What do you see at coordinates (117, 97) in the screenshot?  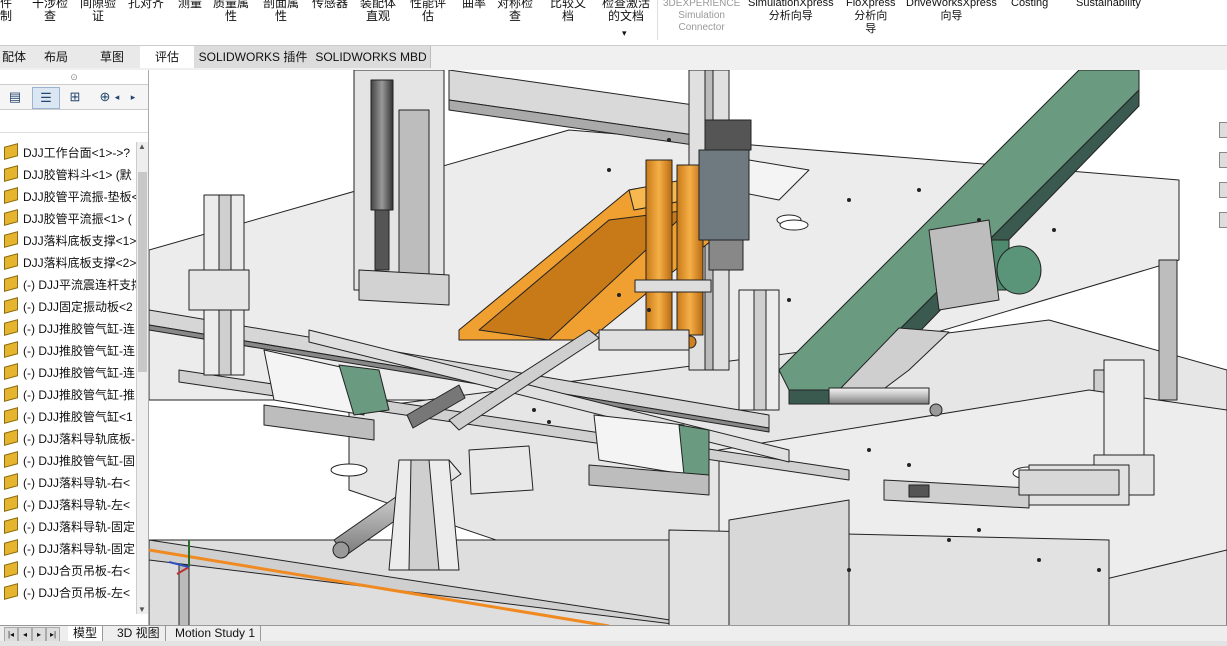 I see `panel-tab-icon-4: ◂` at bounding box center [117, 97].